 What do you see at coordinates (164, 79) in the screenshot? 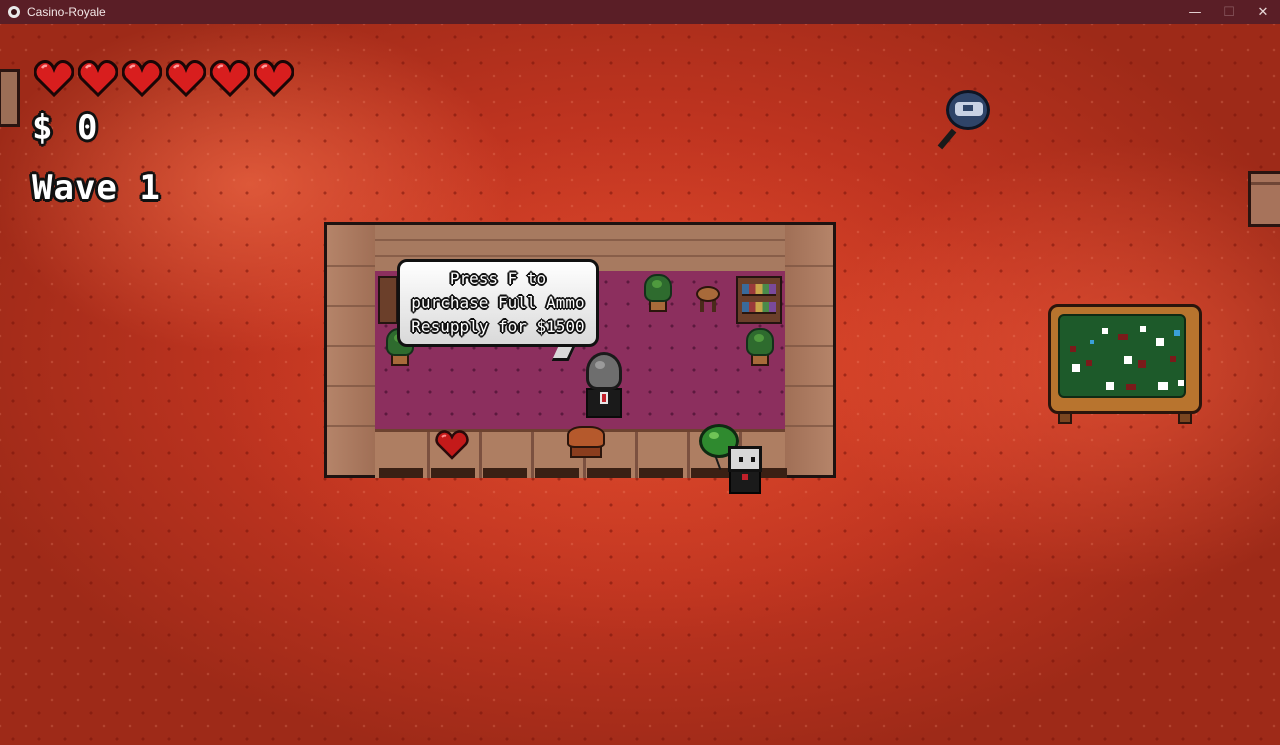
I see `health-hearts` at bounding box center [164, 79].